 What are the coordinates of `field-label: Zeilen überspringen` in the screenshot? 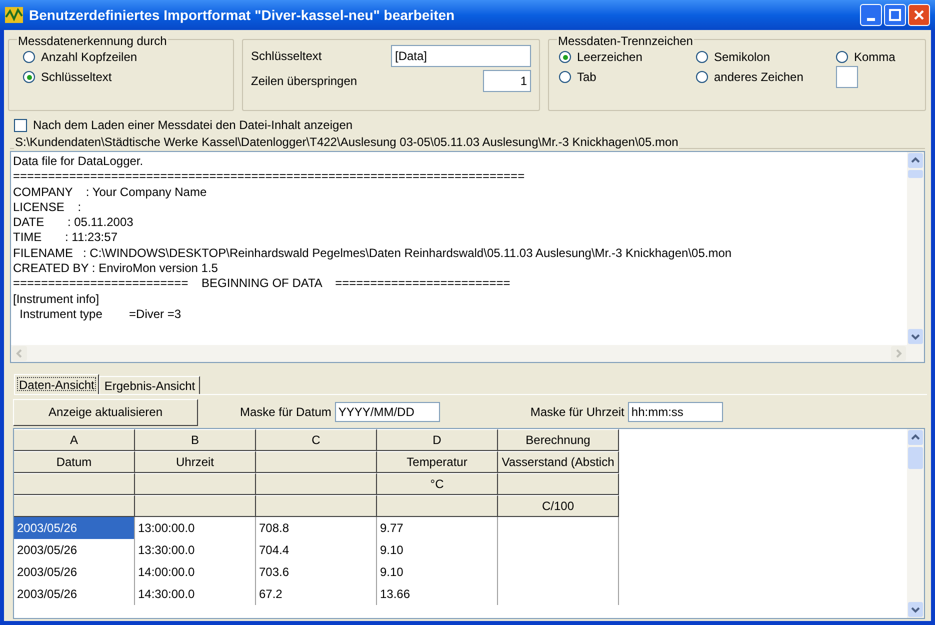 It's located at (304, 81).